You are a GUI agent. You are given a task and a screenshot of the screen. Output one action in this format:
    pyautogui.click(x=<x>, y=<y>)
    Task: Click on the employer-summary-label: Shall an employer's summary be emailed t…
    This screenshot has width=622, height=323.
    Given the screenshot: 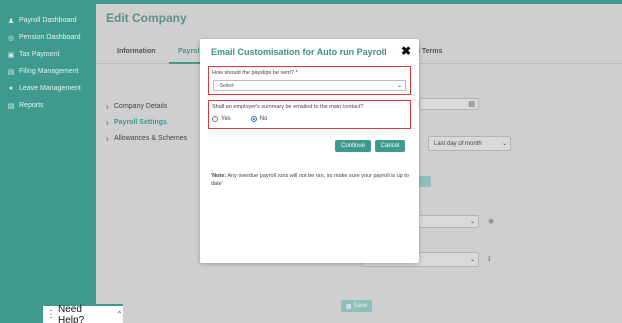 What is the action you would take?
    pyautogui.click(x=288, y=107)
    